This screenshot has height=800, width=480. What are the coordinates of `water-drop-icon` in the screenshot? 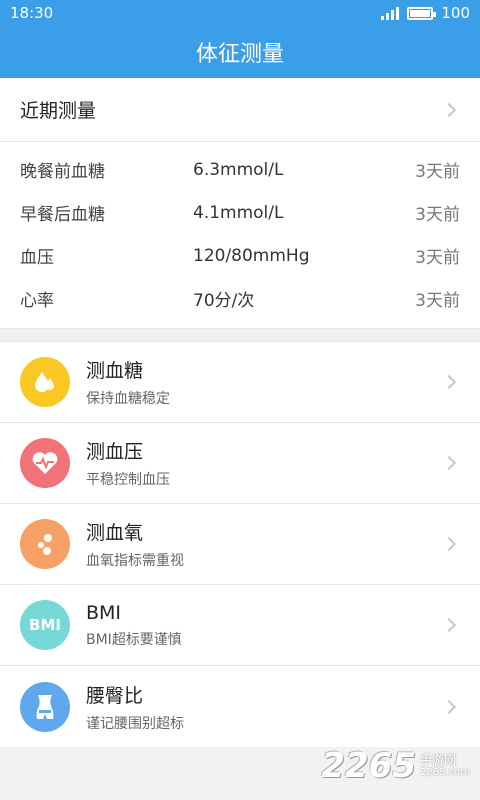 It's located at (45, 382).